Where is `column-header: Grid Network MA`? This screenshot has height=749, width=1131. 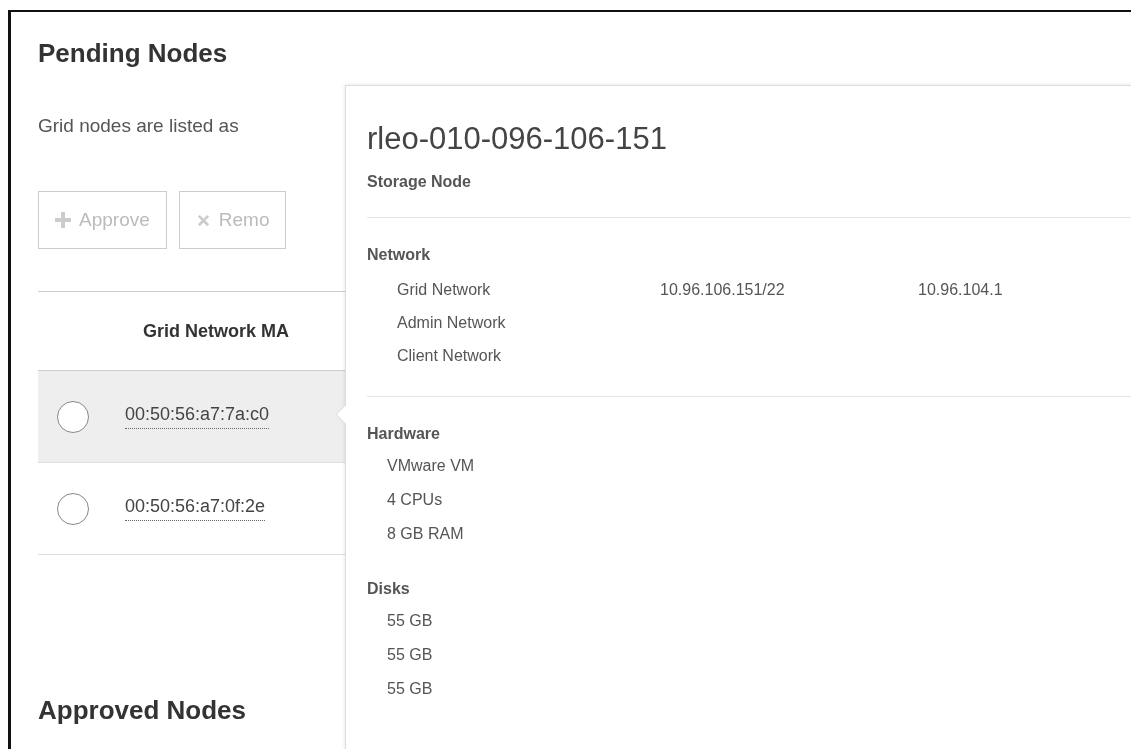 column-header: Grid Network MA is located at coordinates (216, 331).